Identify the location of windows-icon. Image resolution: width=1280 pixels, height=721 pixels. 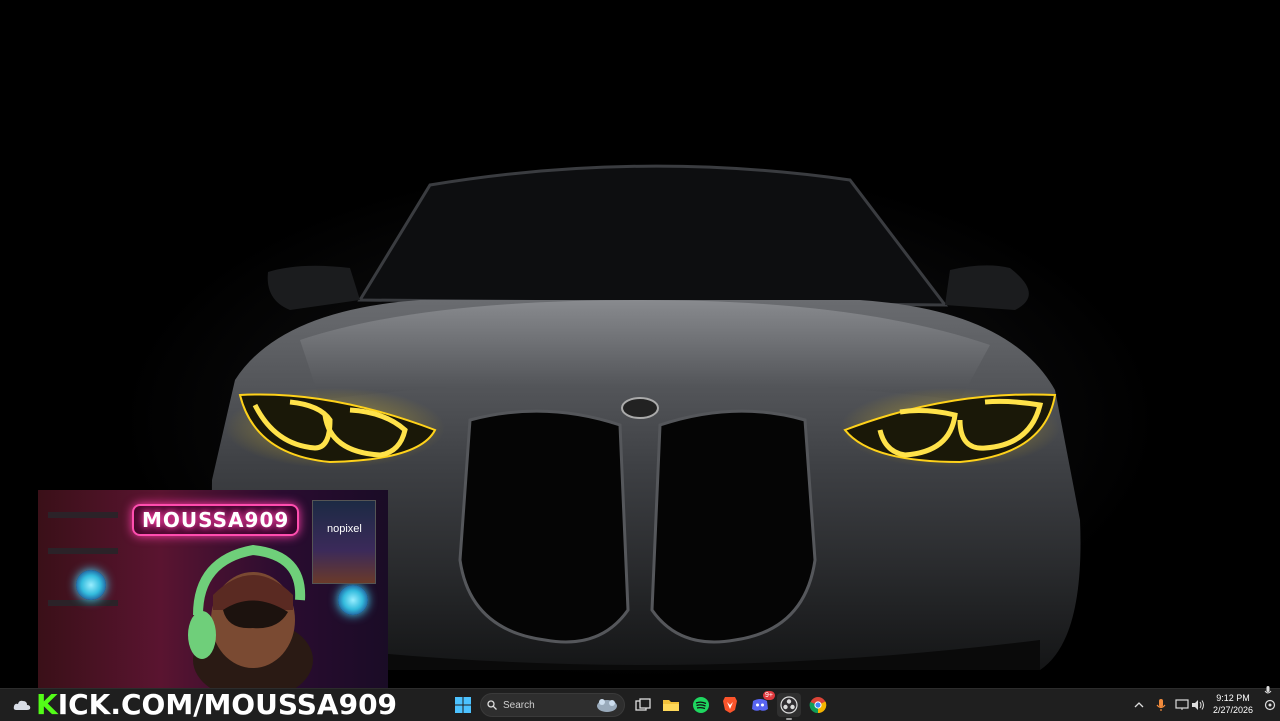
(463, 705).